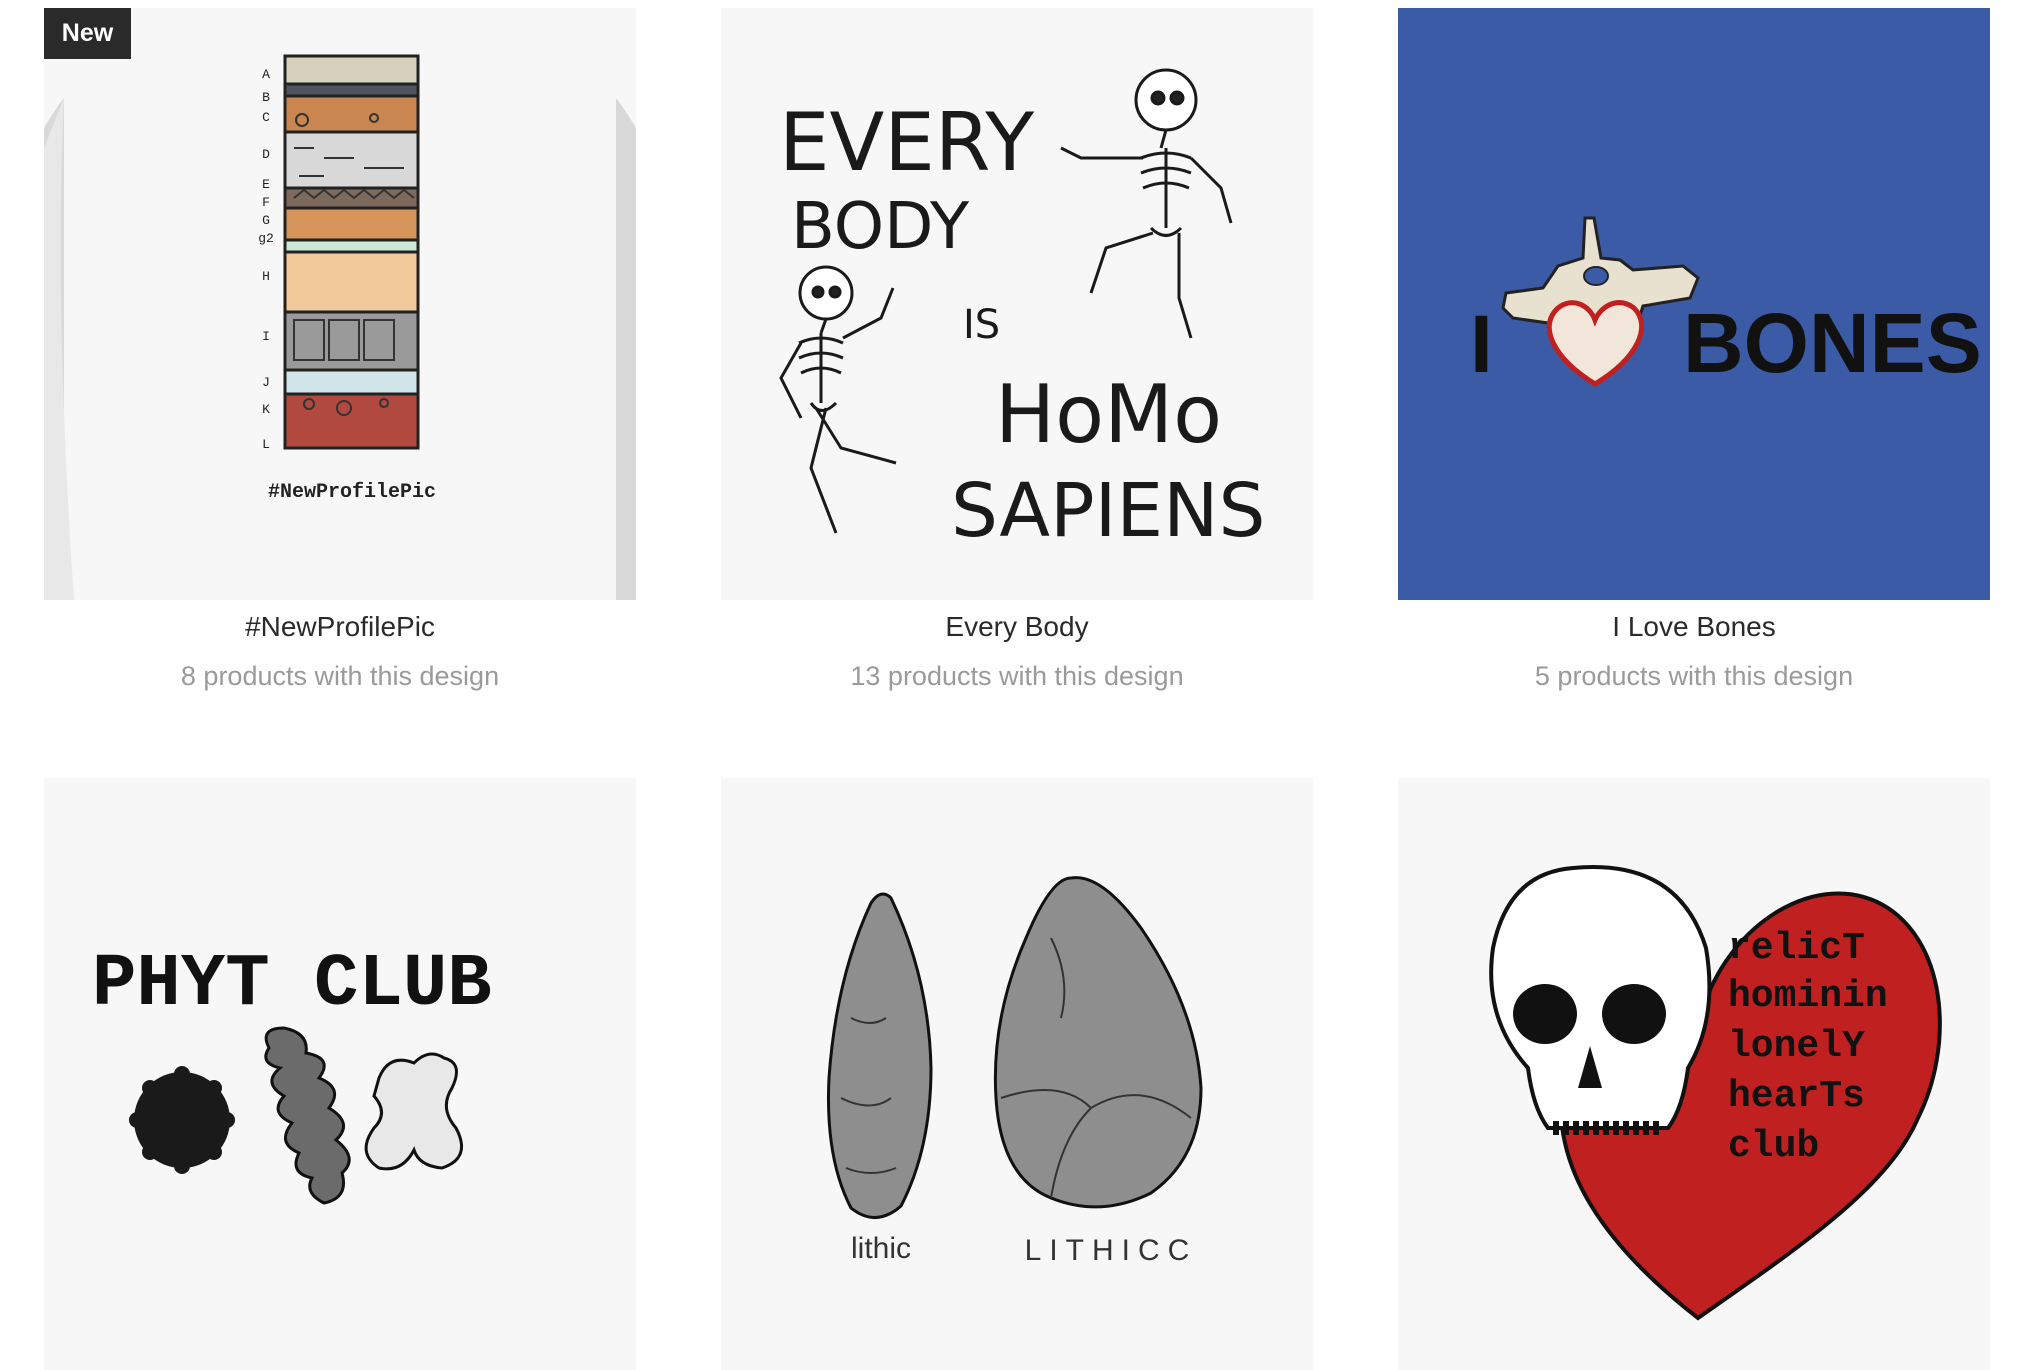 The image size is (2024, 1370). Describe the element at coordinates (1808, 996) in the screenshot. I see `art-line: hominin` at that location.